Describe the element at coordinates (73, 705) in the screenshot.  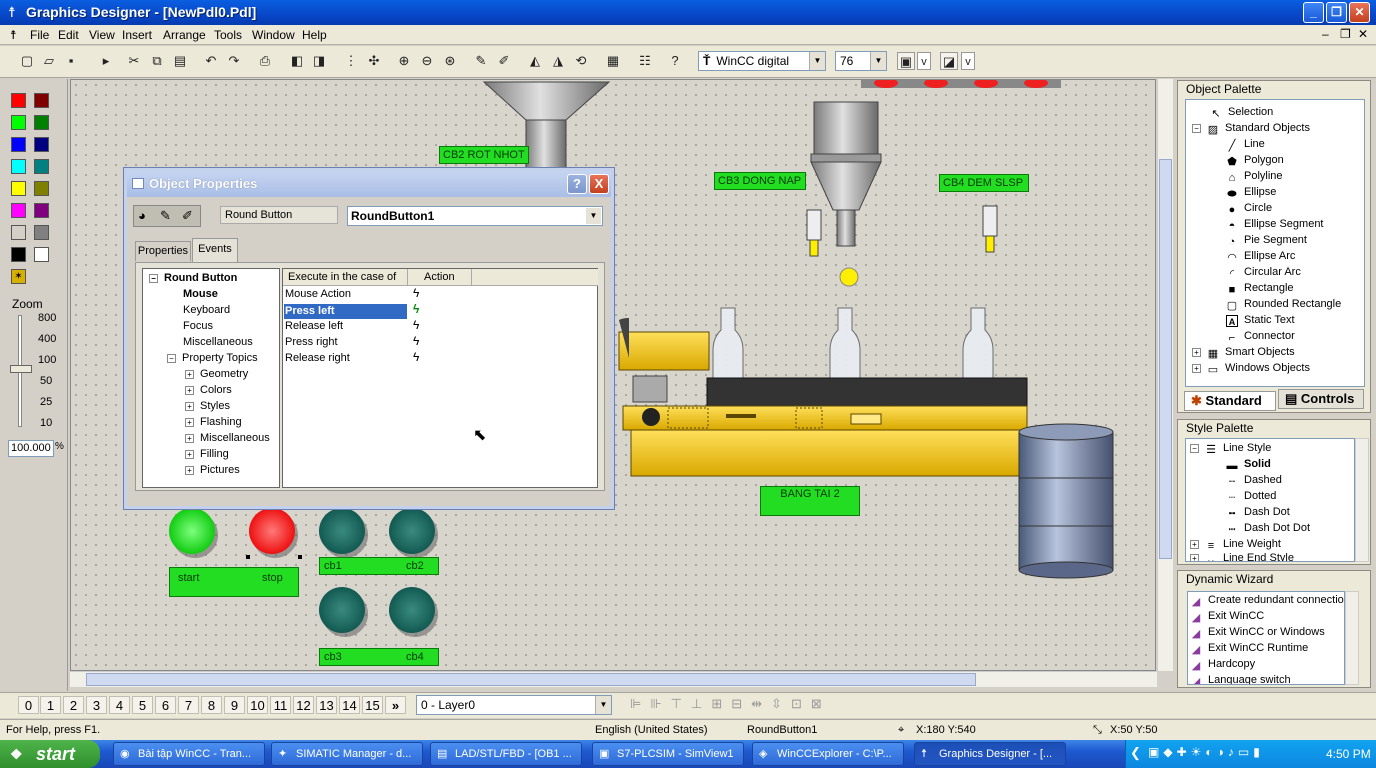
I see `layer-button: 2` at that location.